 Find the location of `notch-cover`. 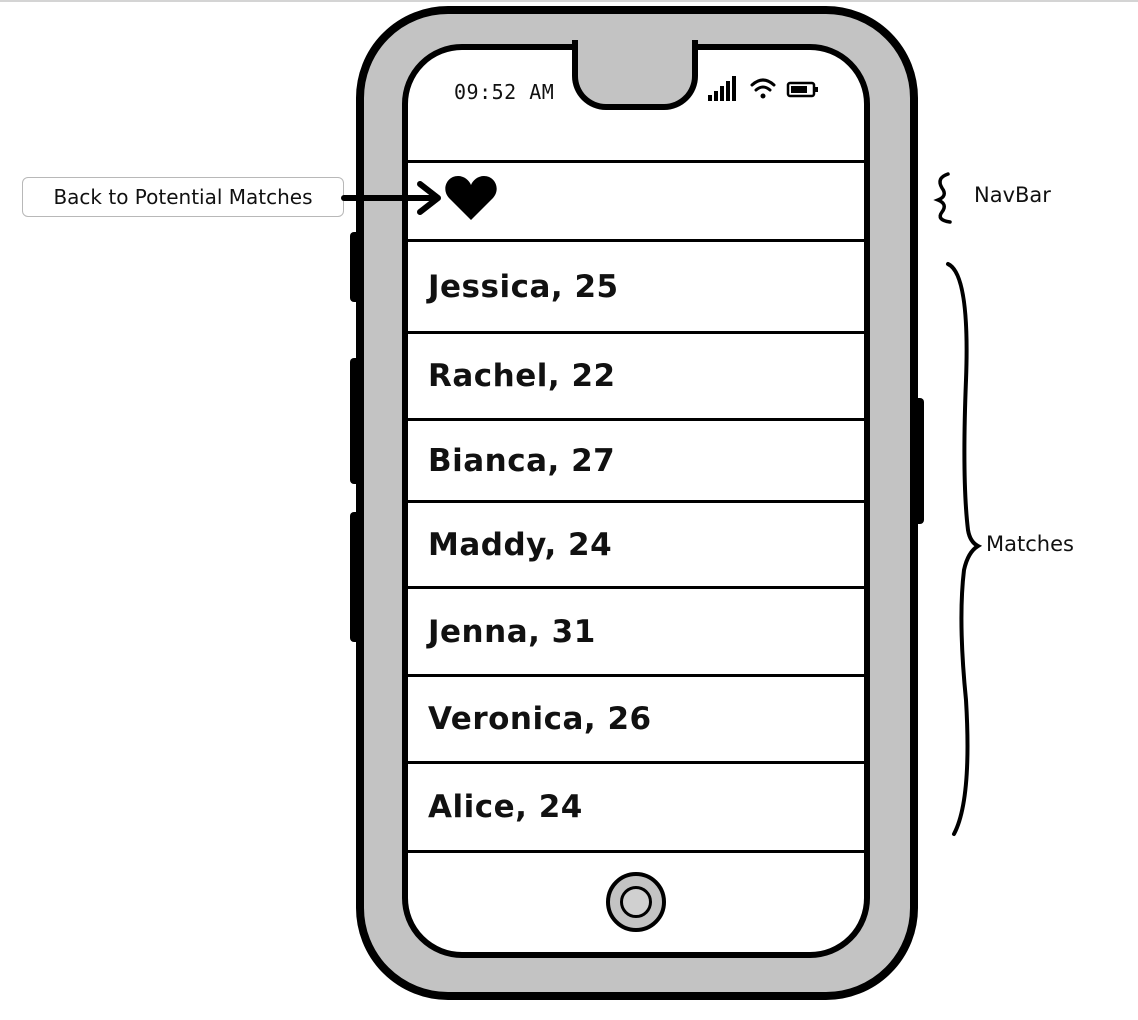

notch-cover is located at coordinates (635, 43).